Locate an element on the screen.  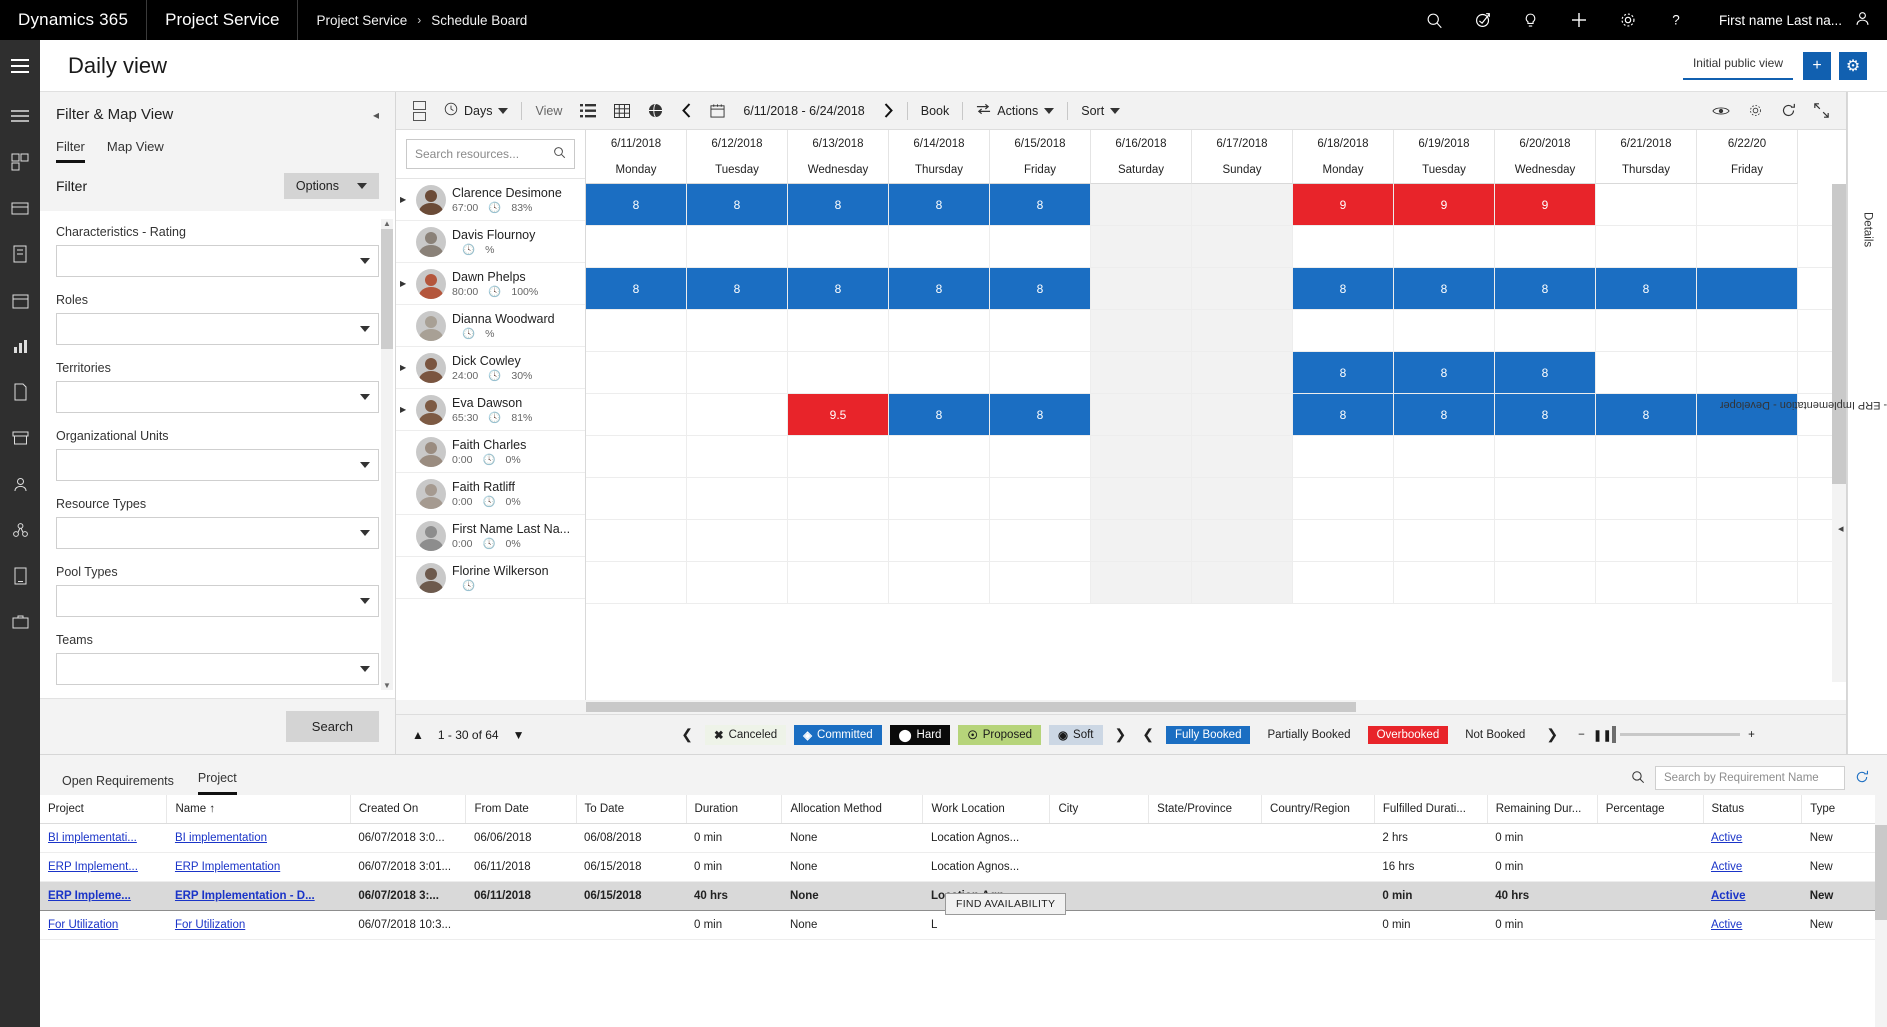
grid-horizontal-scrollbar is located at coordinates (1121, 707).